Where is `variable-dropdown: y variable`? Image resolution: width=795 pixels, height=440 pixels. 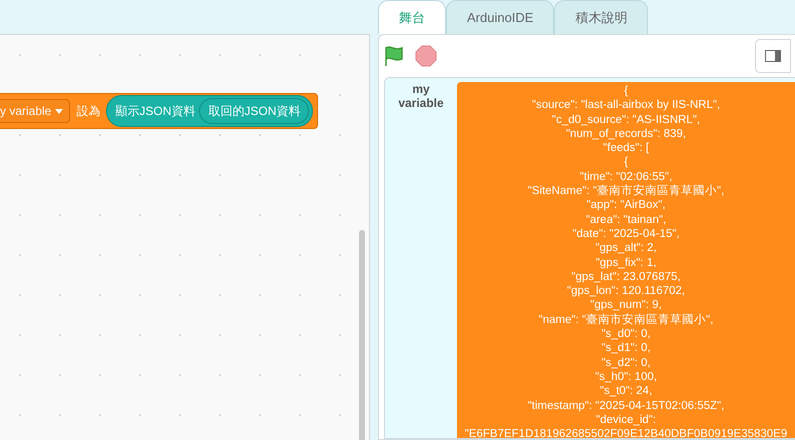 variable-dropdown: y variable is located at coordinates (35, 111).